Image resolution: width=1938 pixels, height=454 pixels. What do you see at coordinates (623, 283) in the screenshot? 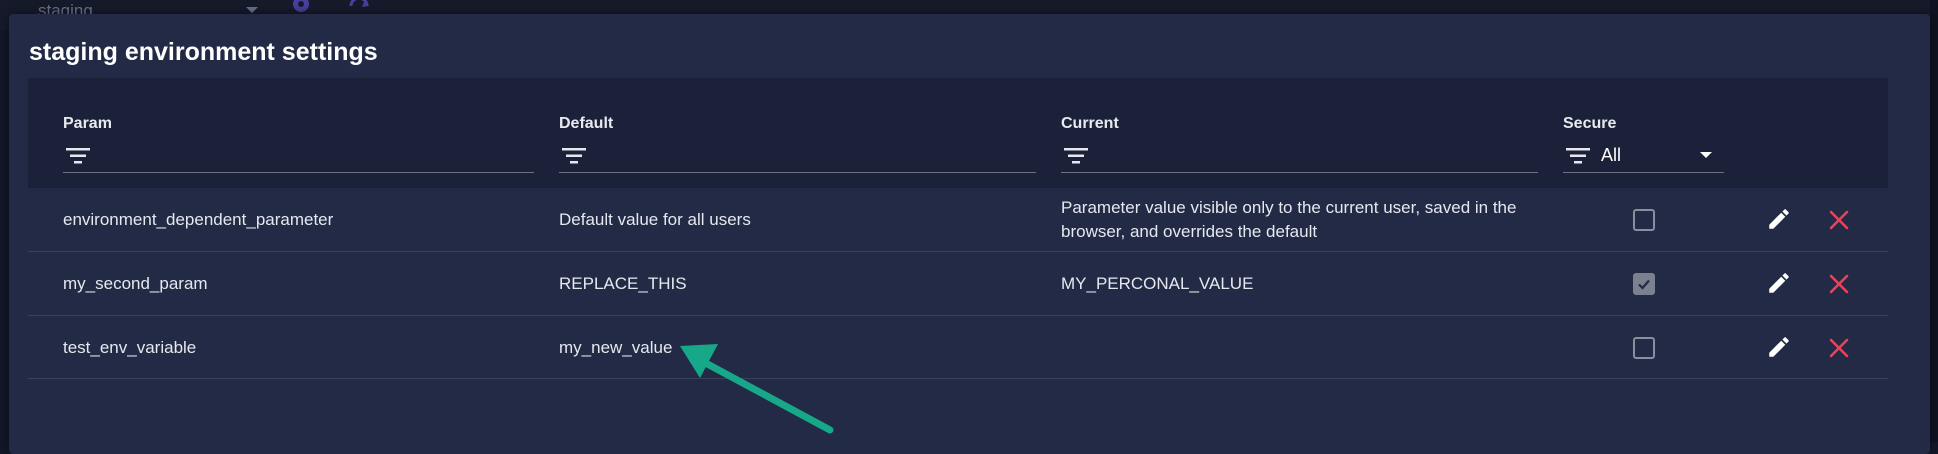
I see `default-cell: REPLACE_THIS` at bounding box center [623, 283].